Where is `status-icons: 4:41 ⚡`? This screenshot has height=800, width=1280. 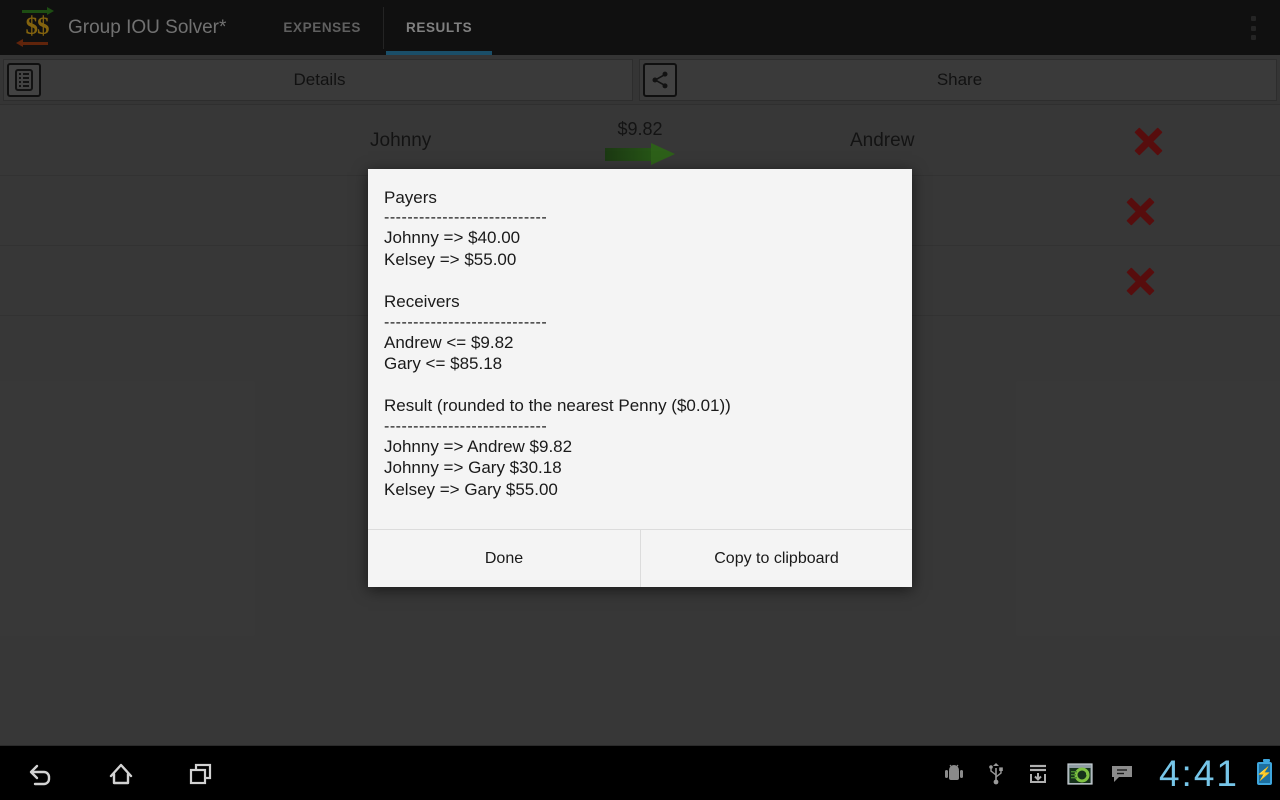
status-icons: 4:41 ⚡ is located at coordinates (1106, 773).